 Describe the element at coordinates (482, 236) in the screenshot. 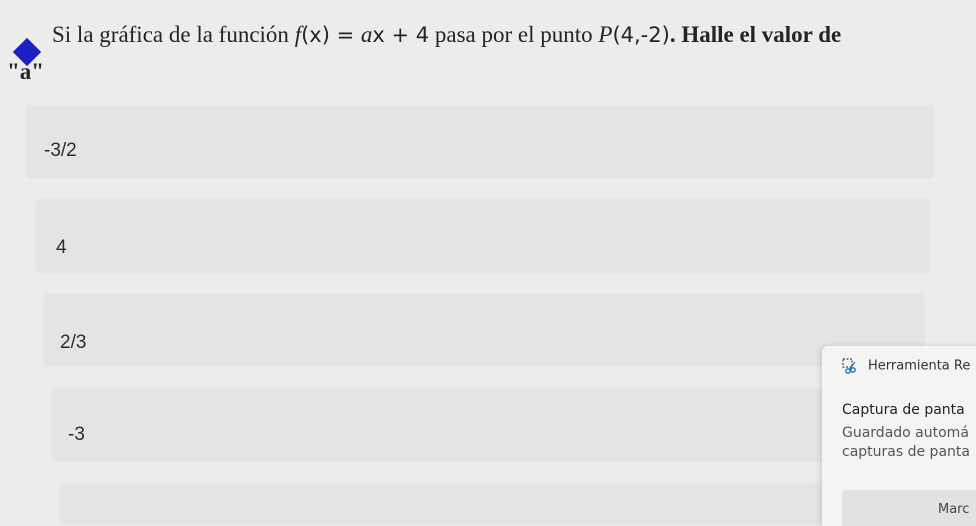

I see `answer-option-2: 4` at that location.